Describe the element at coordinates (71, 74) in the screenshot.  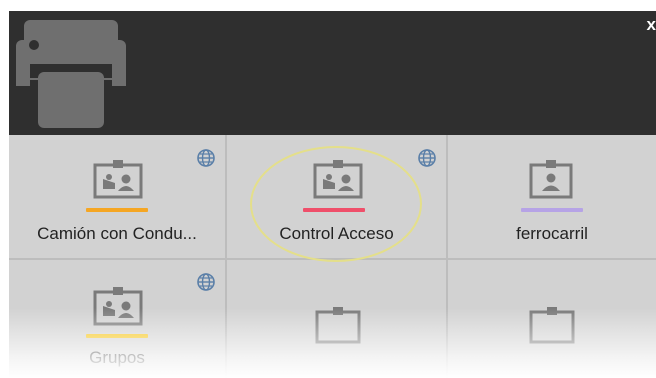
I see `printer-icon` at that location.